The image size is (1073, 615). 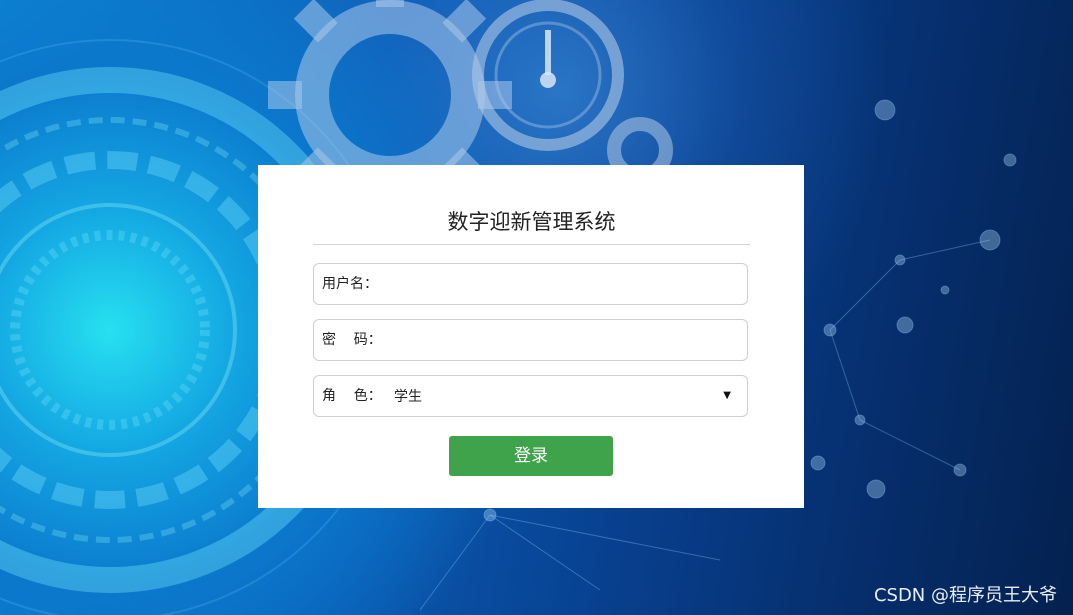 I want to click on username-label: 用户名：, so click(x=350, y=284).